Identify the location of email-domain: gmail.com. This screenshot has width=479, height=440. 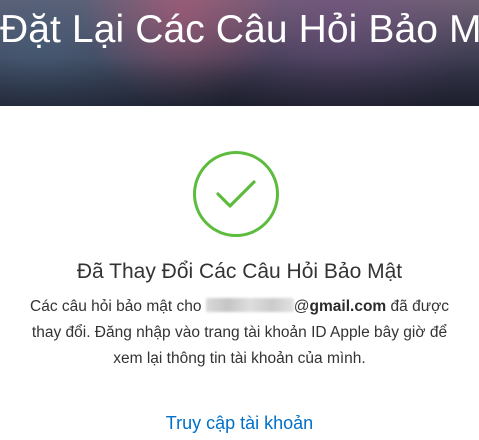
(348, 306).